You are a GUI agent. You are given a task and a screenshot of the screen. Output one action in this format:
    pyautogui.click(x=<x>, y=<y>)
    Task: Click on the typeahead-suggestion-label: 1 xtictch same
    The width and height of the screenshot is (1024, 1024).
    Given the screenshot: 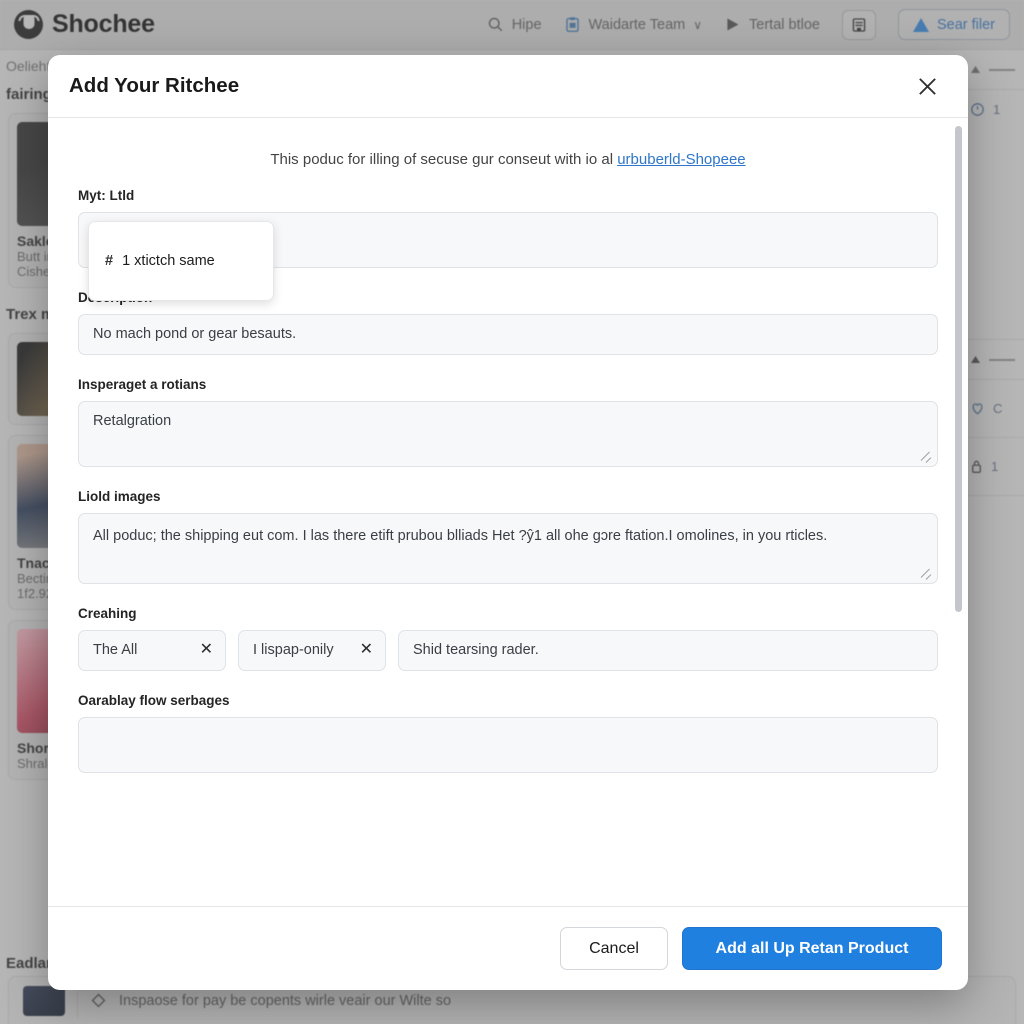 What is the action you would take?
    pyautogui.click(x=168, y=260)
    